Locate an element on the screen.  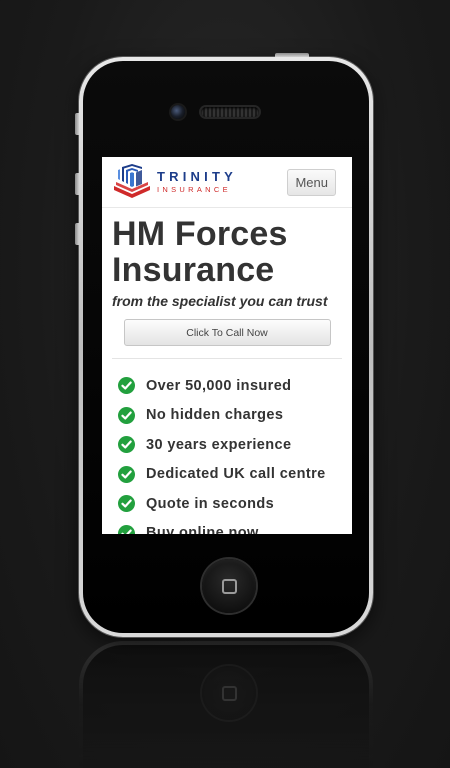
feature-item: Quote in seconds is located at coordinates (235, 504).